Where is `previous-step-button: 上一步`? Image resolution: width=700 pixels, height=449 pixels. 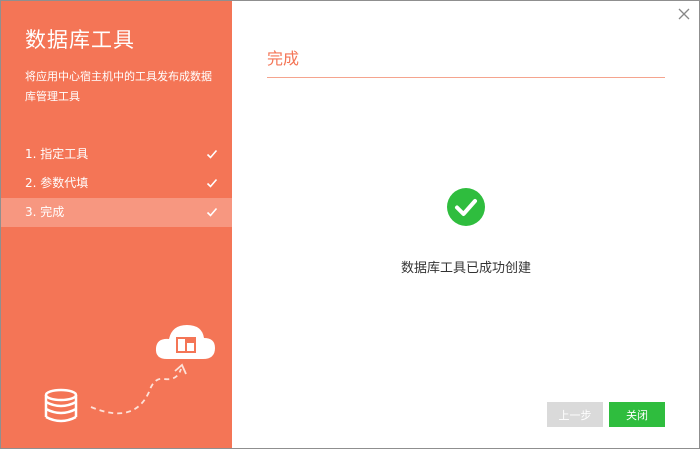
previous-step-button: 上一步 is located at coordinates (575, 414).